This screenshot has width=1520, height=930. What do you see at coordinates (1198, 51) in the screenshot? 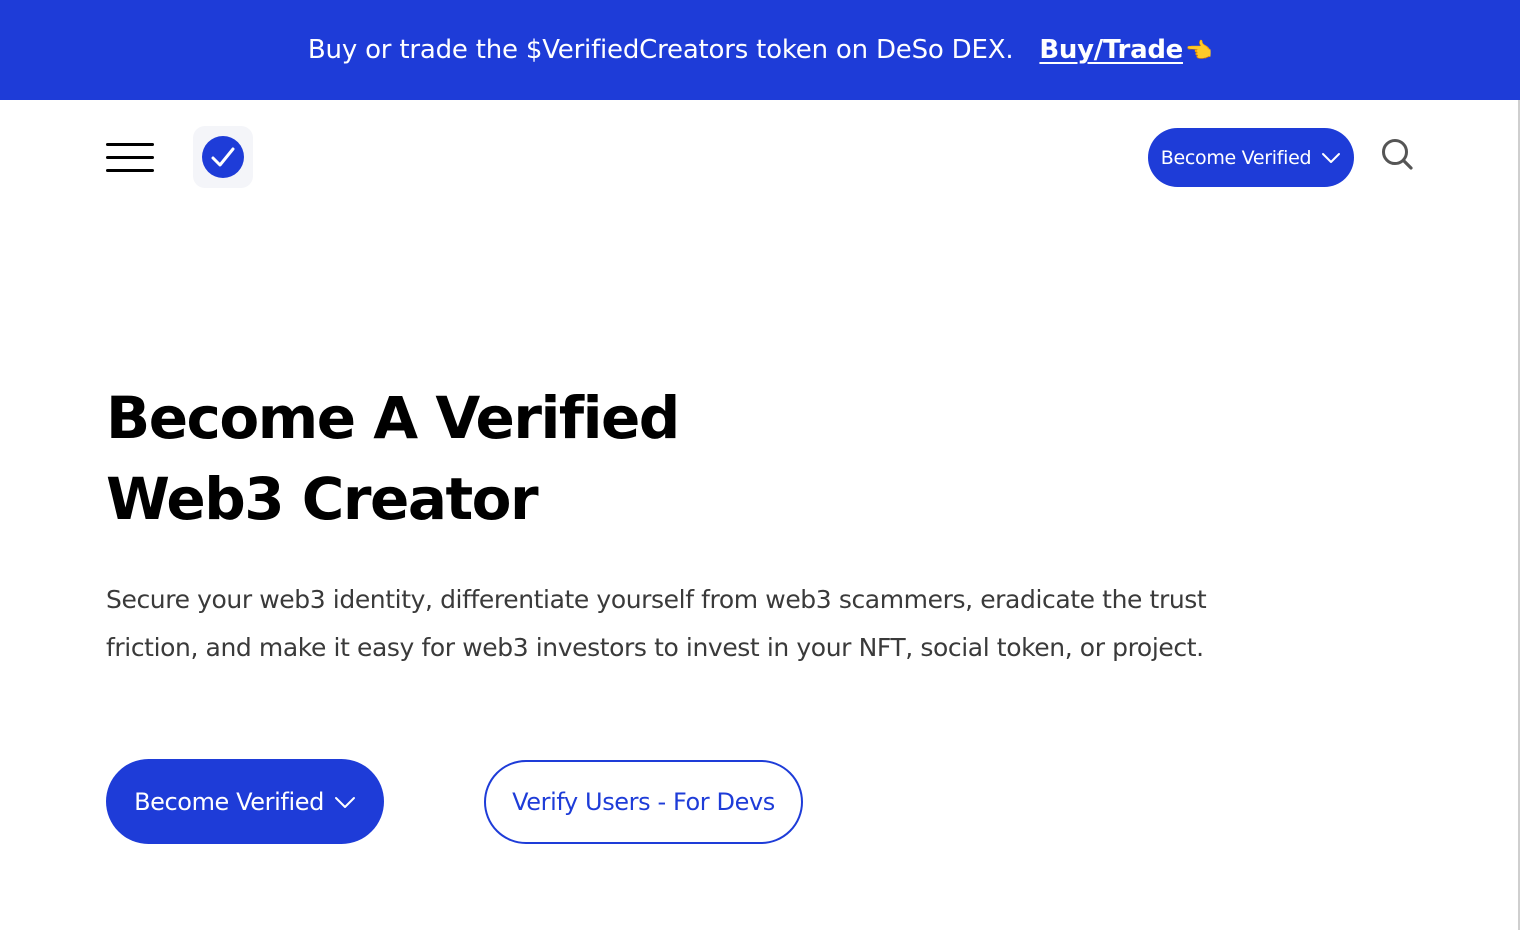
I see `pointing-hand-icon: 👈` at bounding box center [1198, 51].